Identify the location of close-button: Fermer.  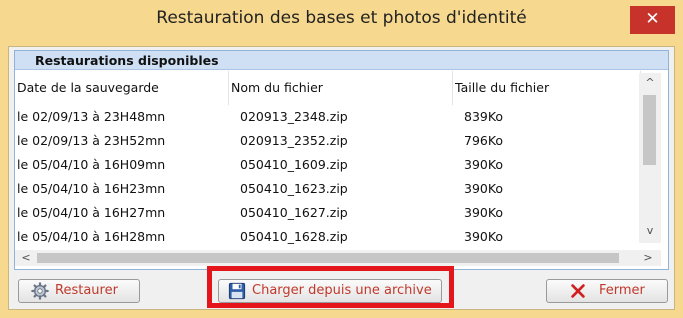
(607, 291).